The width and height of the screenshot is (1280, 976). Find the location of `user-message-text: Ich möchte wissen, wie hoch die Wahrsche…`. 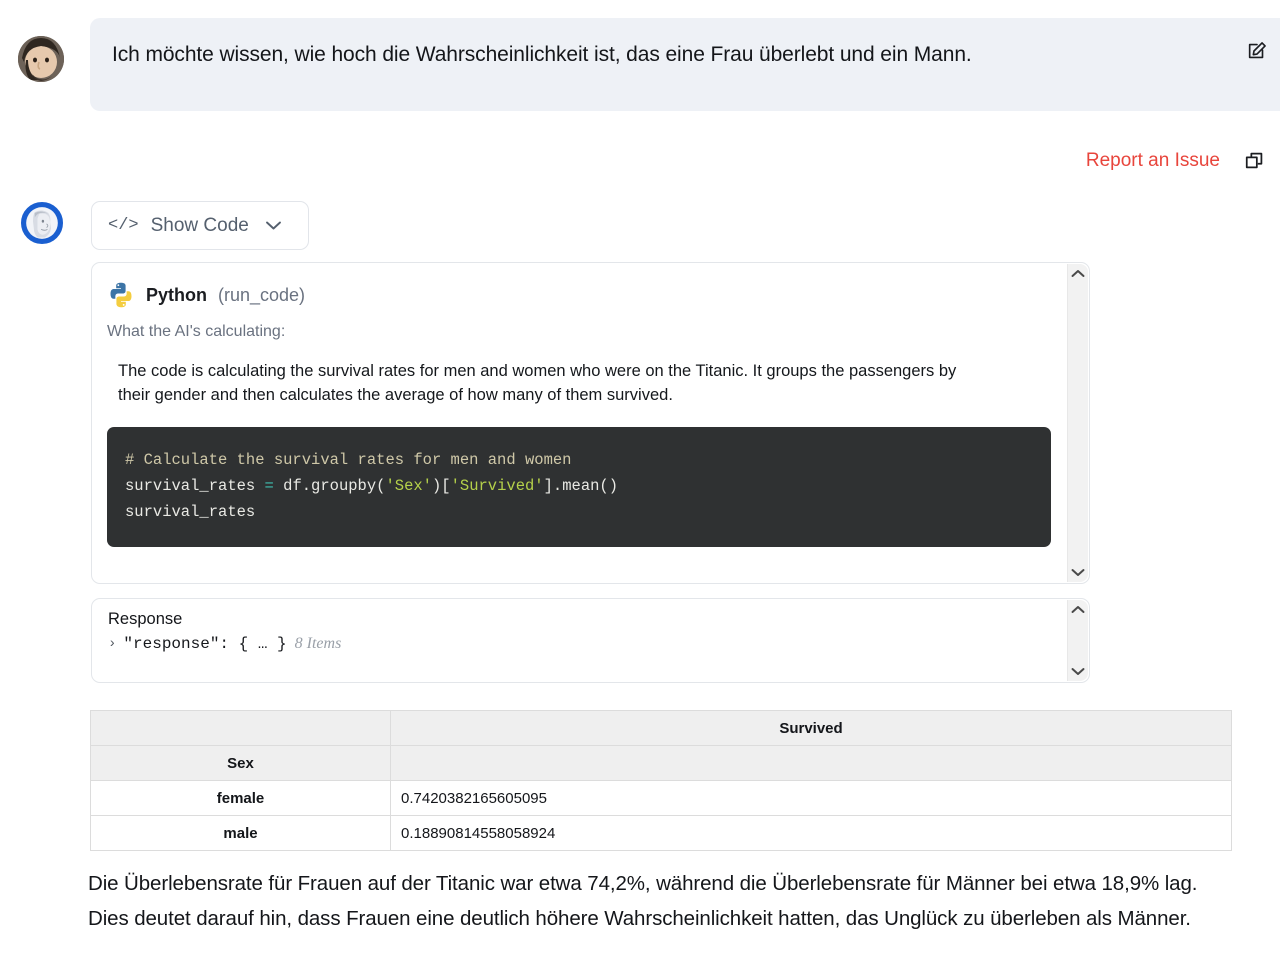

user-message-text: Ich möchte wissen, wie hoch die Wahrsche… is located at coordinates (542, 54).